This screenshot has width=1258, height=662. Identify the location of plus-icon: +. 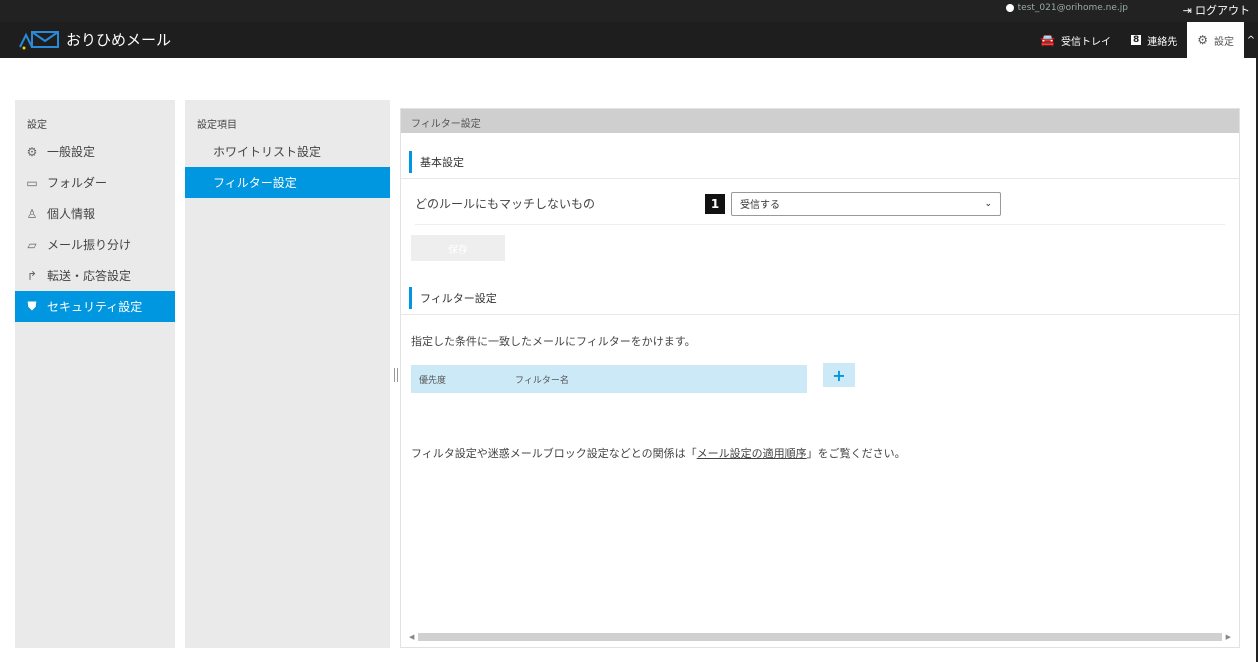
(839, 375).